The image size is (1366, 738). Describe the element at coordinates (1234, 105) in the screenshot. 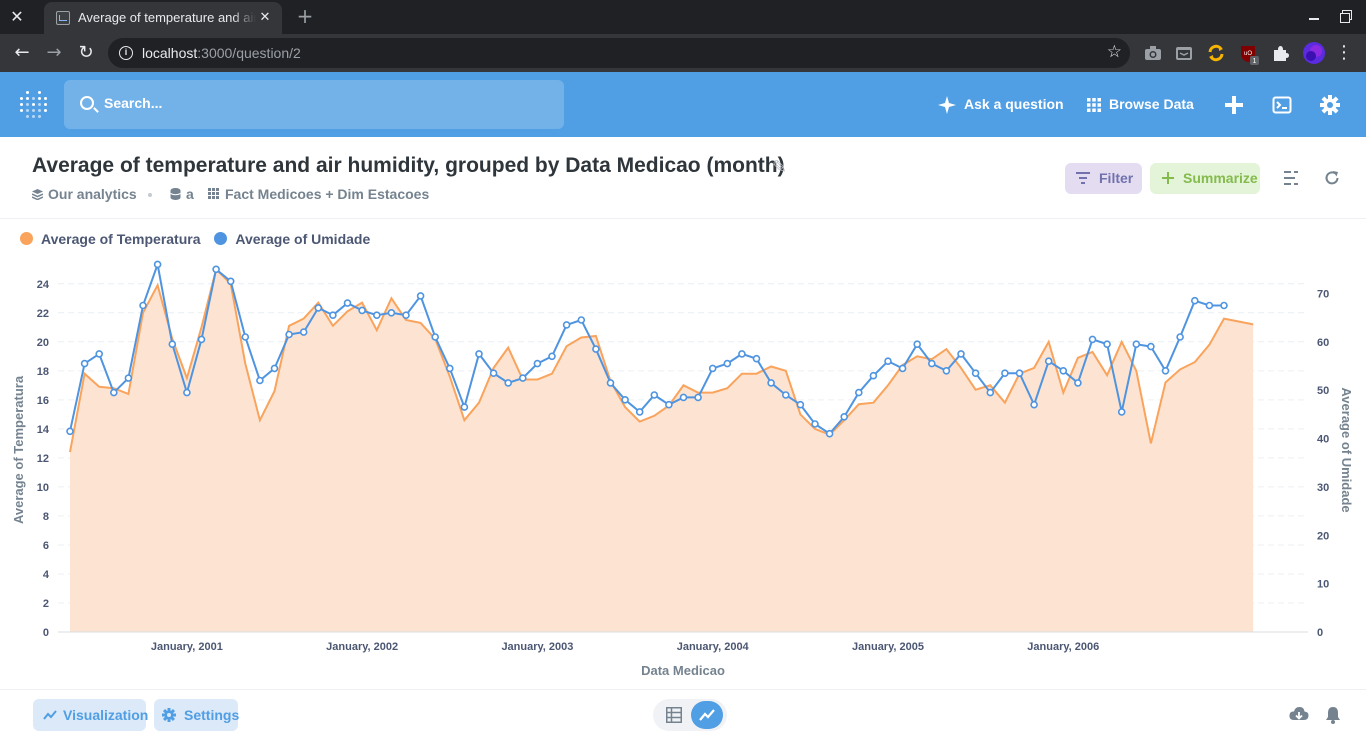

I see `add-icon` at that location.